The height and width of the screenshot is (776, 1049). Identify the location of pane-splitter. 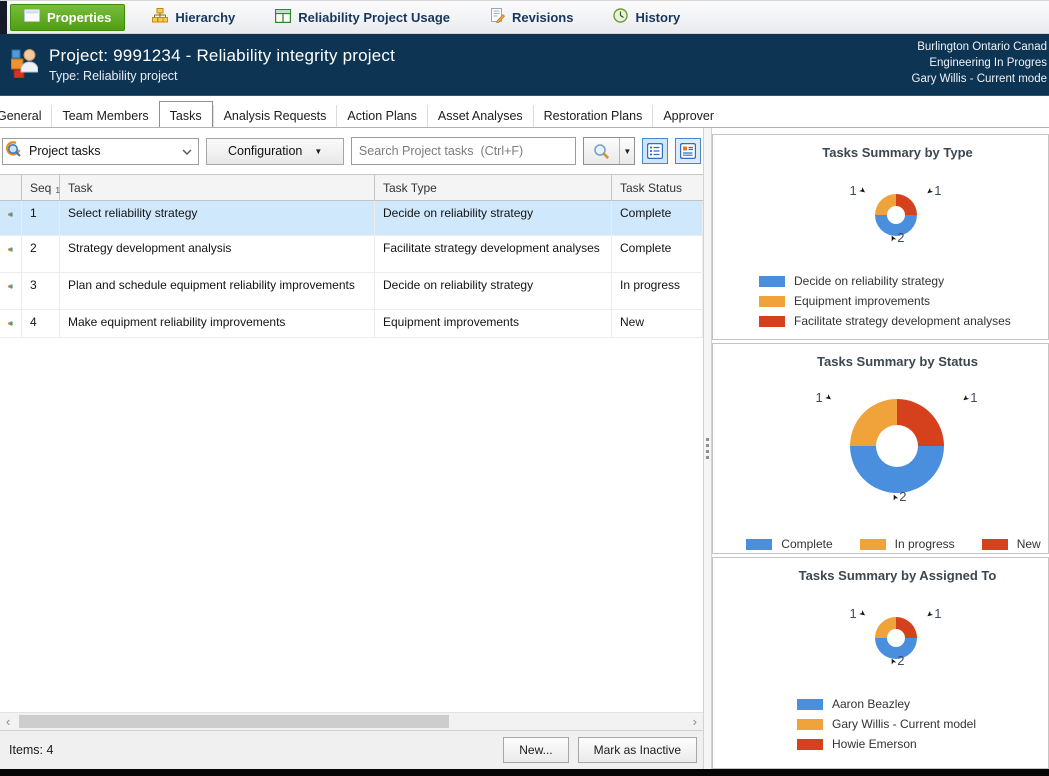
(707, 448).